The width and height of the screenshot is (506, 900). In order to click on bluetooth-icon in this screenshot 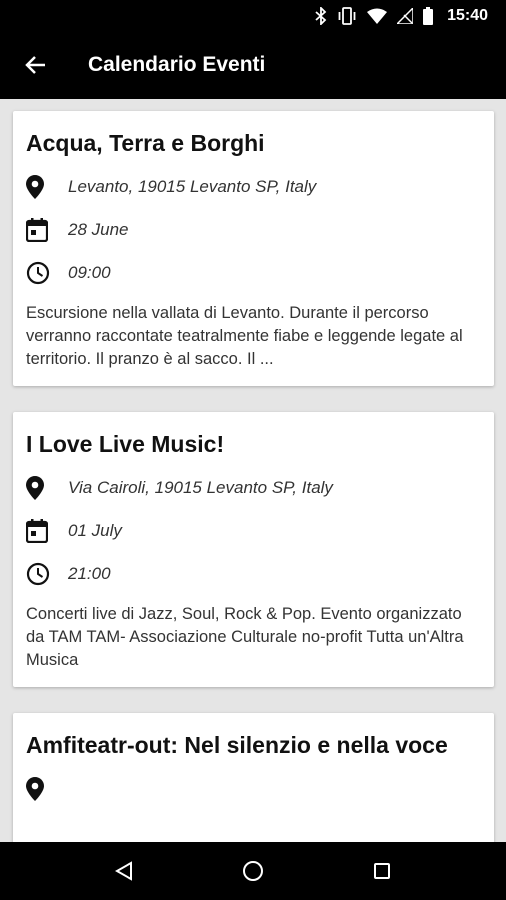, I will do `click(321, 15)`.